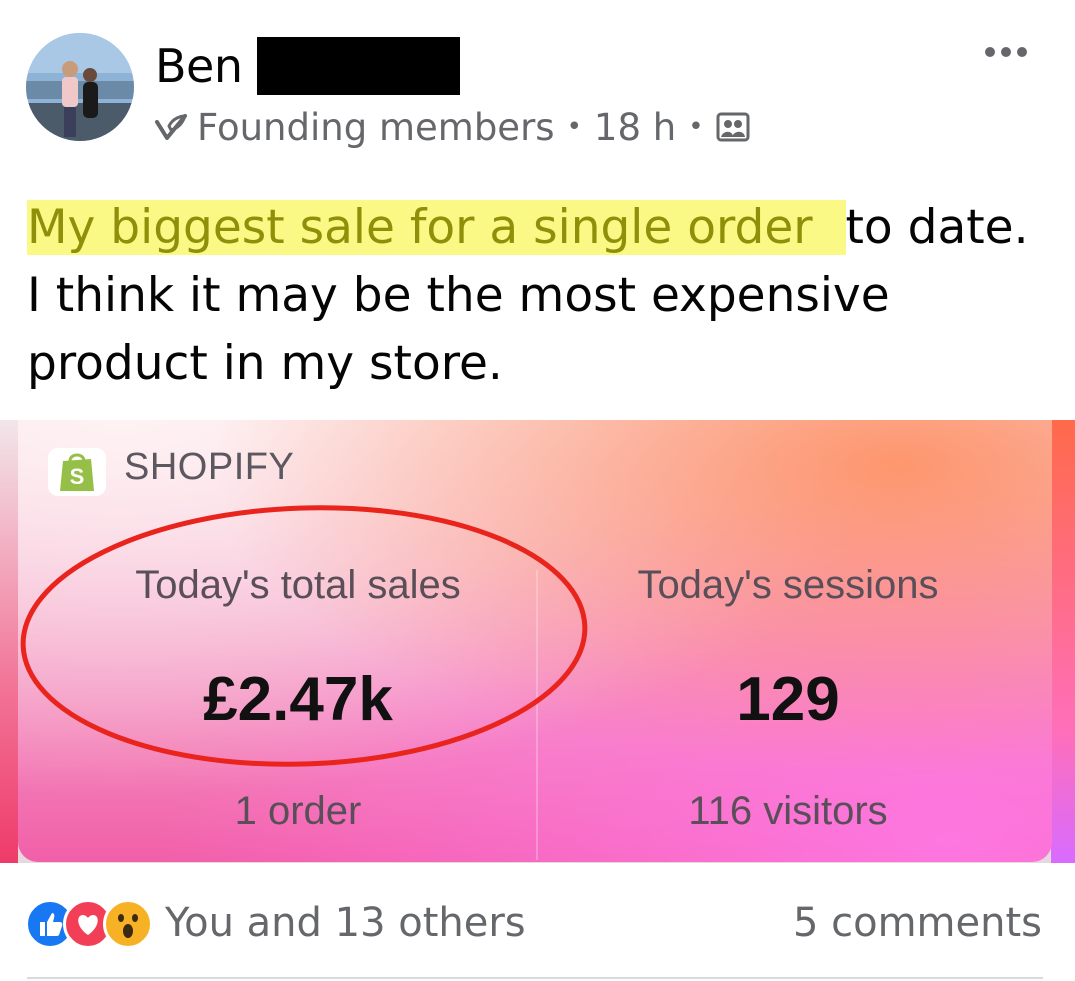 The width and height of the screenshot is (1075, 981). I want to click on shopify-logo-icon: S, so click(77, 472).